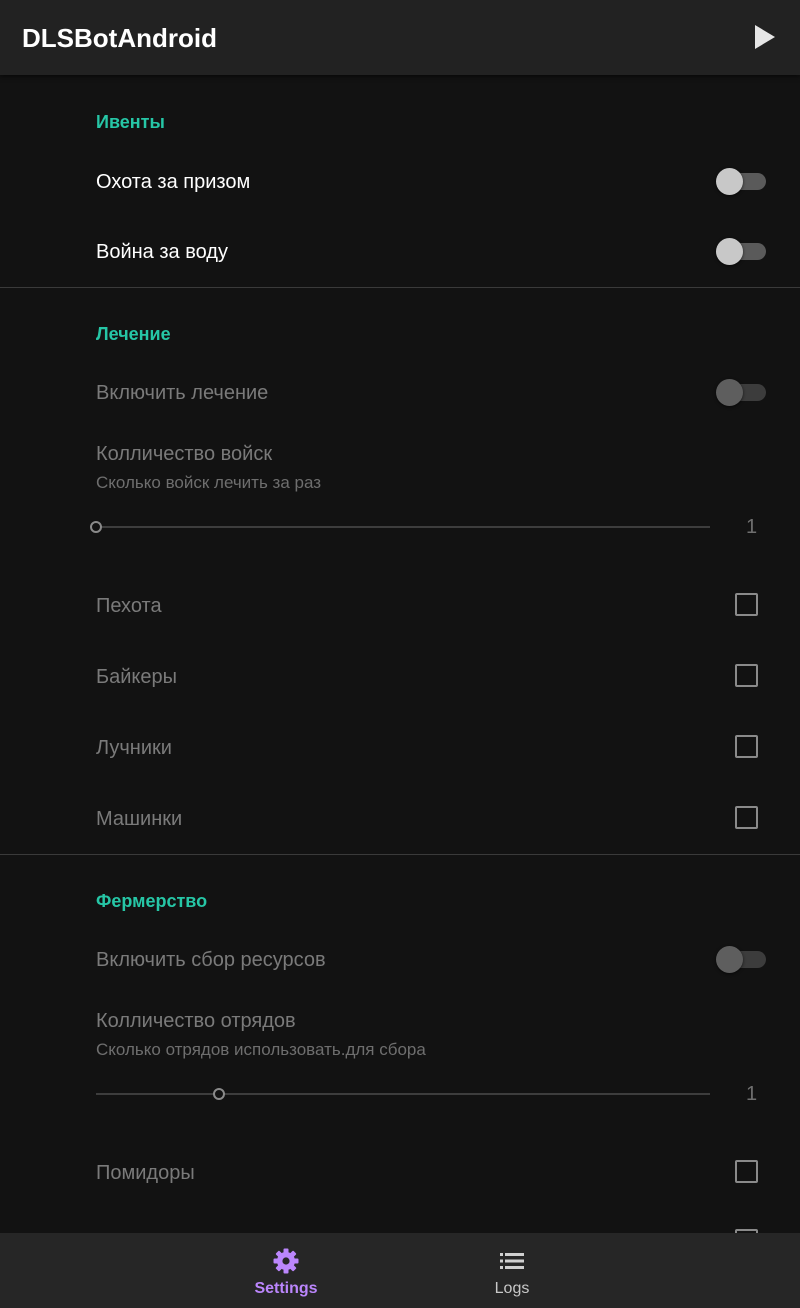  I want to click on app-bar: DLSBotAndroid, so click(400, 37).